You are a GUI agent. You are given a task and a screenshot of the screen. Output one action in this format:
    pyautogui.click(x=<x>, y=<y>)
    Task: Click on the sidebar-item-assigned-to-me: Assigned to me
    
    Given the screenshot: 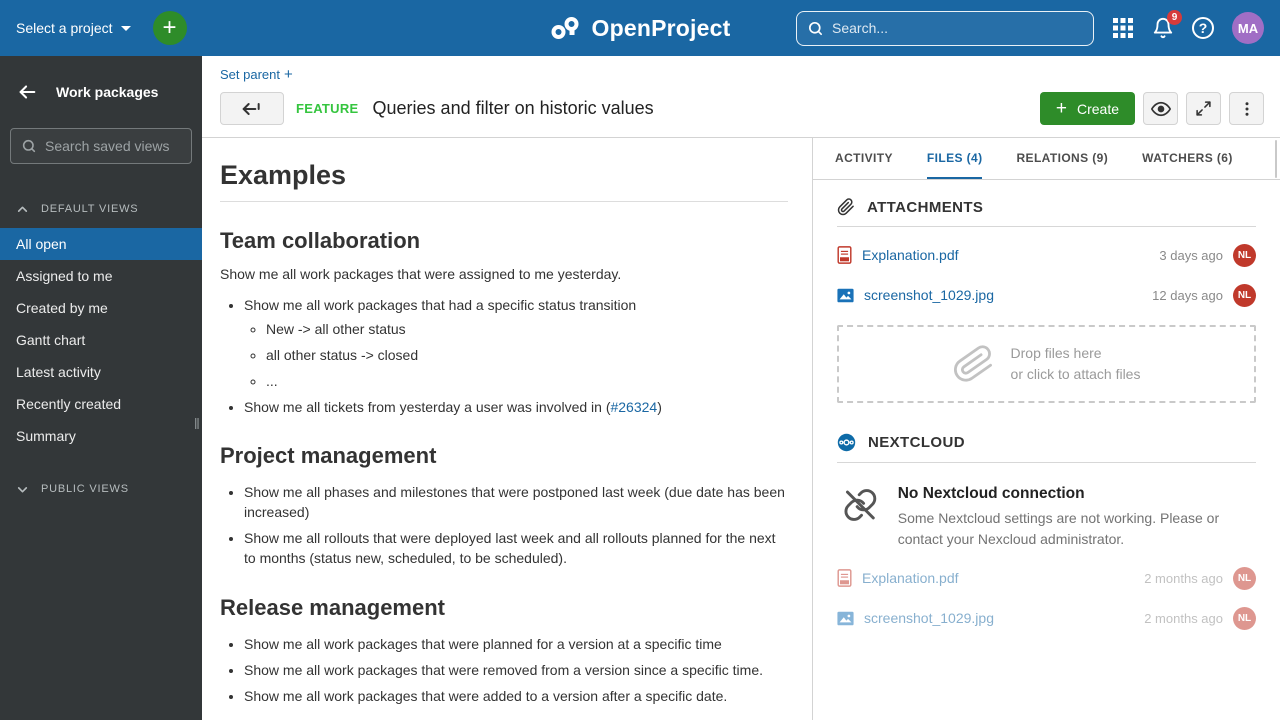 What is the action you would take?
    pyautogui.click(x=101, y=276)
    